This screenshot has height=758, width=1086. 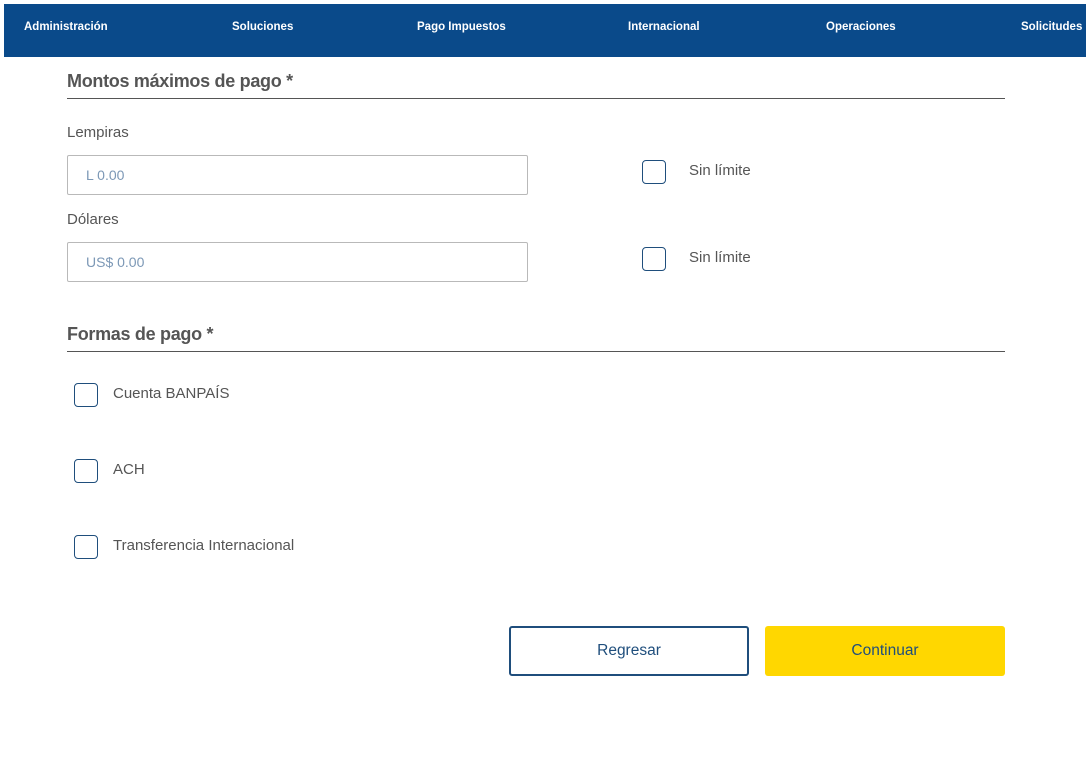 What do you see at coordinates (664, 30) in the screenshot?
I see `nav-item-internacional: Internacional` at bounding box center [664, 30].